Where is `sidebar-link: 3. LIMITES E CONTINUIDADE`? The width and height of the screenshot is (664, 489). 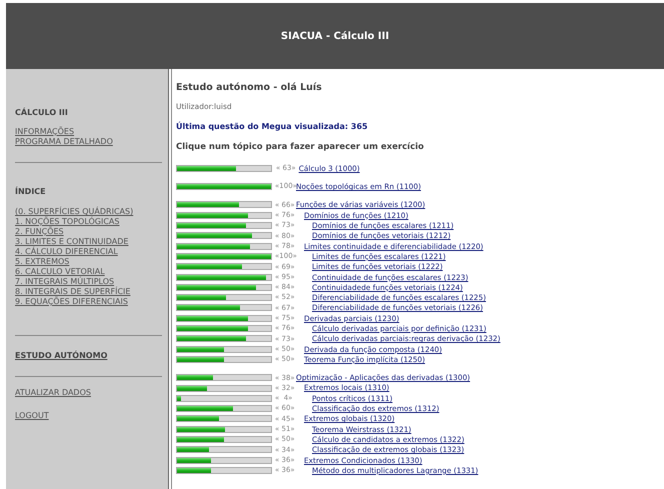
sidebar-link: 3. LIMITES E CONTINUIDADE is located at coordinates (71, 241).